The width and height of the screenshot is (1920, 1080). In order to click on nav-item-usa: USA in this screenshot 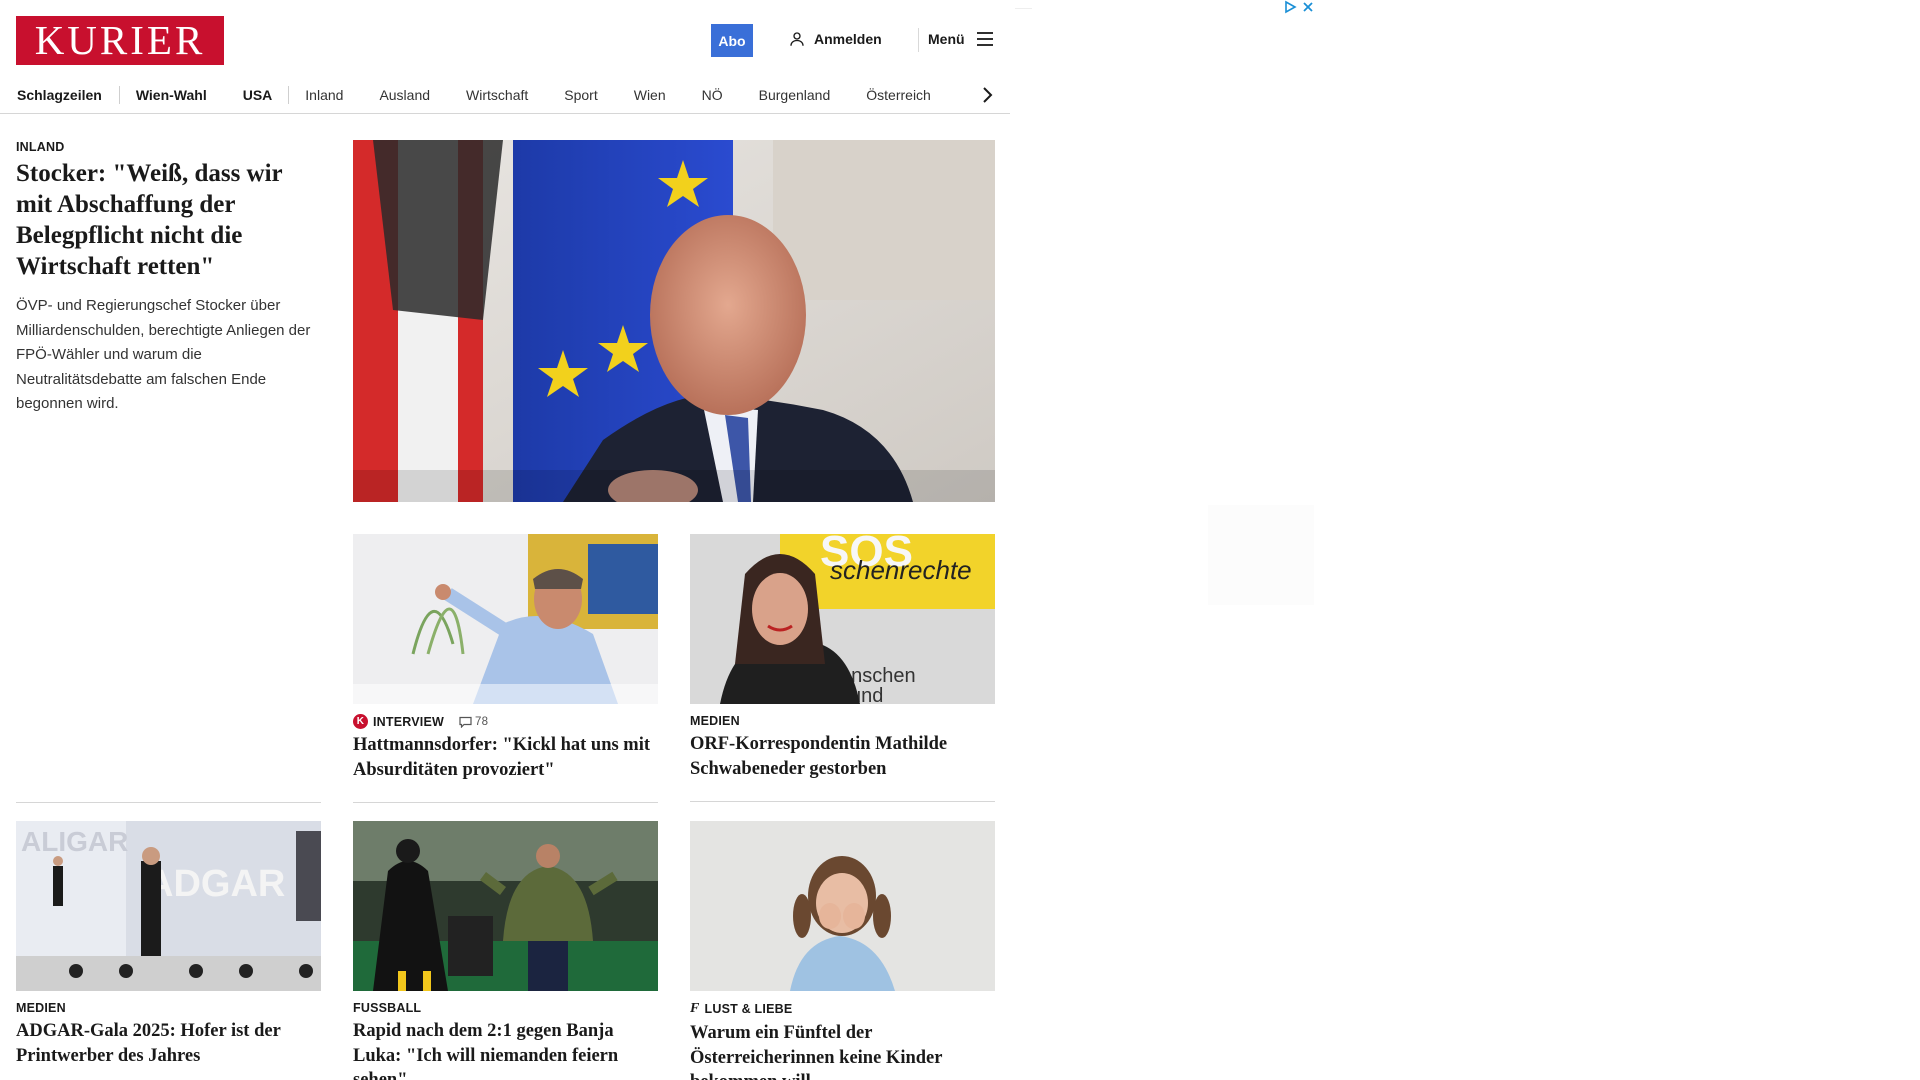, I will do `click(258, 95)`.